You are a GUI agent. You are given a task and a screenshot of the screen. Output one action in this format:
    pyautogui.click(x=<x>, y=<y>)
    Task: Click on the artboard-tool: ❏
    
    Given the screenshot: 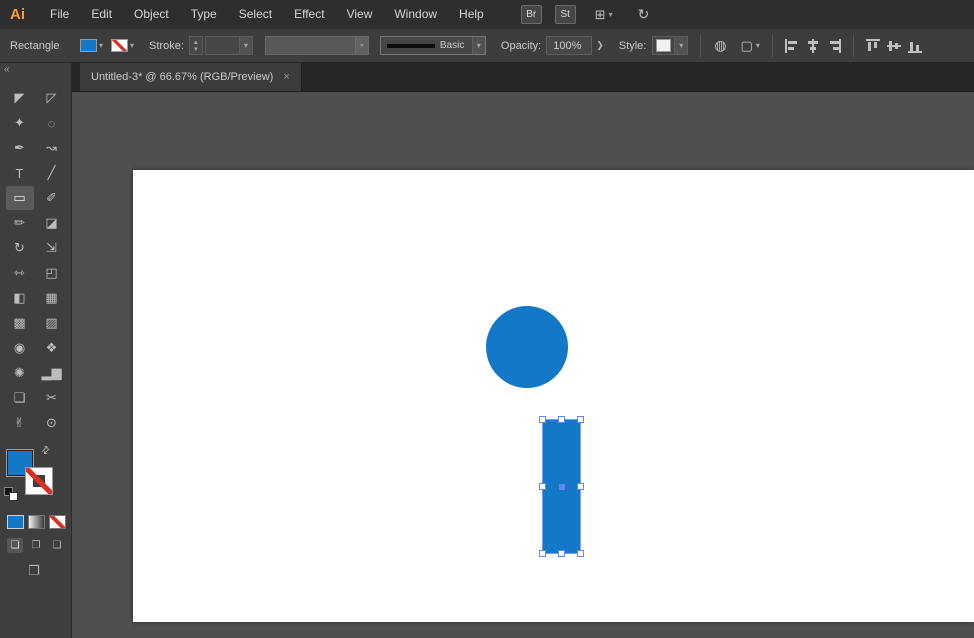 What is the action you would take?
    pyautogui.click(x=20, y=398)
    